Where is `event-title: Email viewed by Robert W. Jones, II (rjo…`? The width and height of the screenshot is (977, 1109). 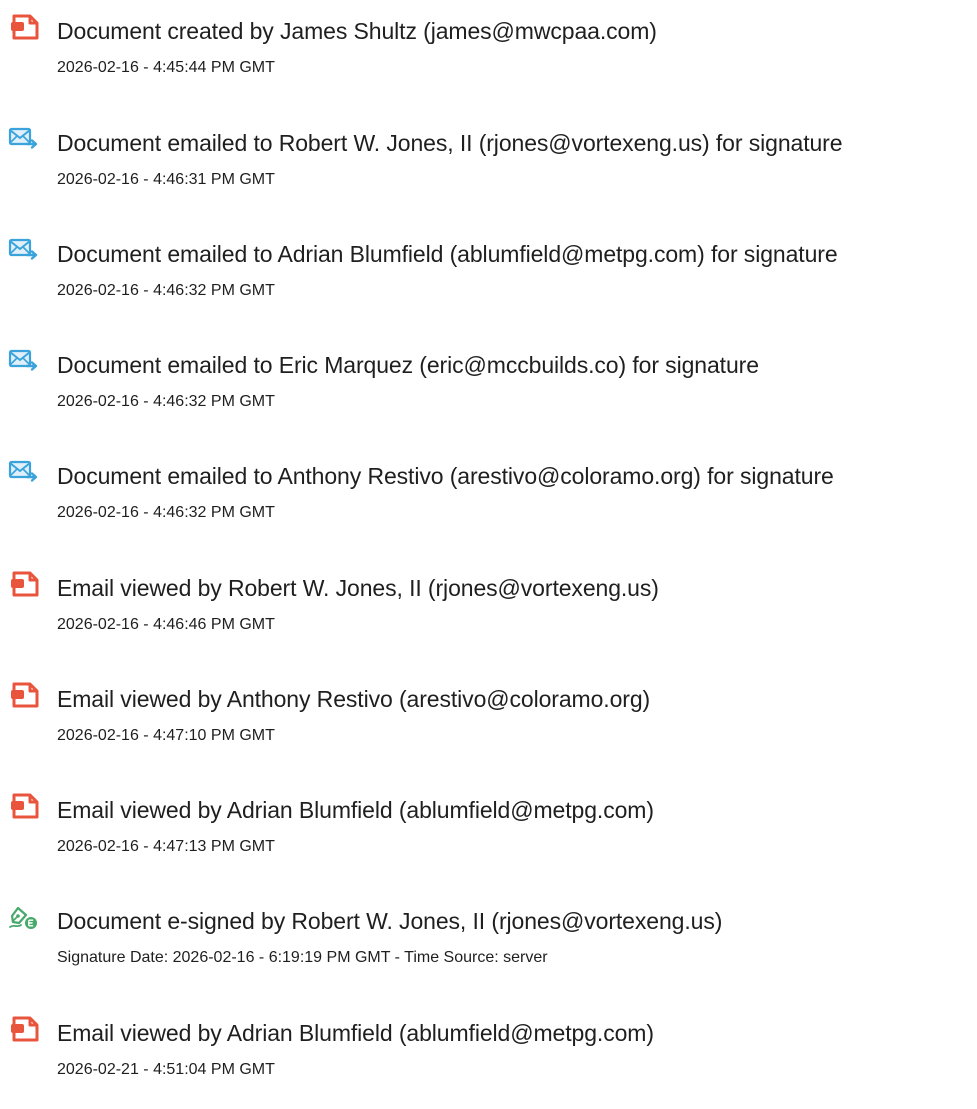
event-title: Email viewed by Robert W. Jones, II (rjo… is located at coordinates (358, 588).